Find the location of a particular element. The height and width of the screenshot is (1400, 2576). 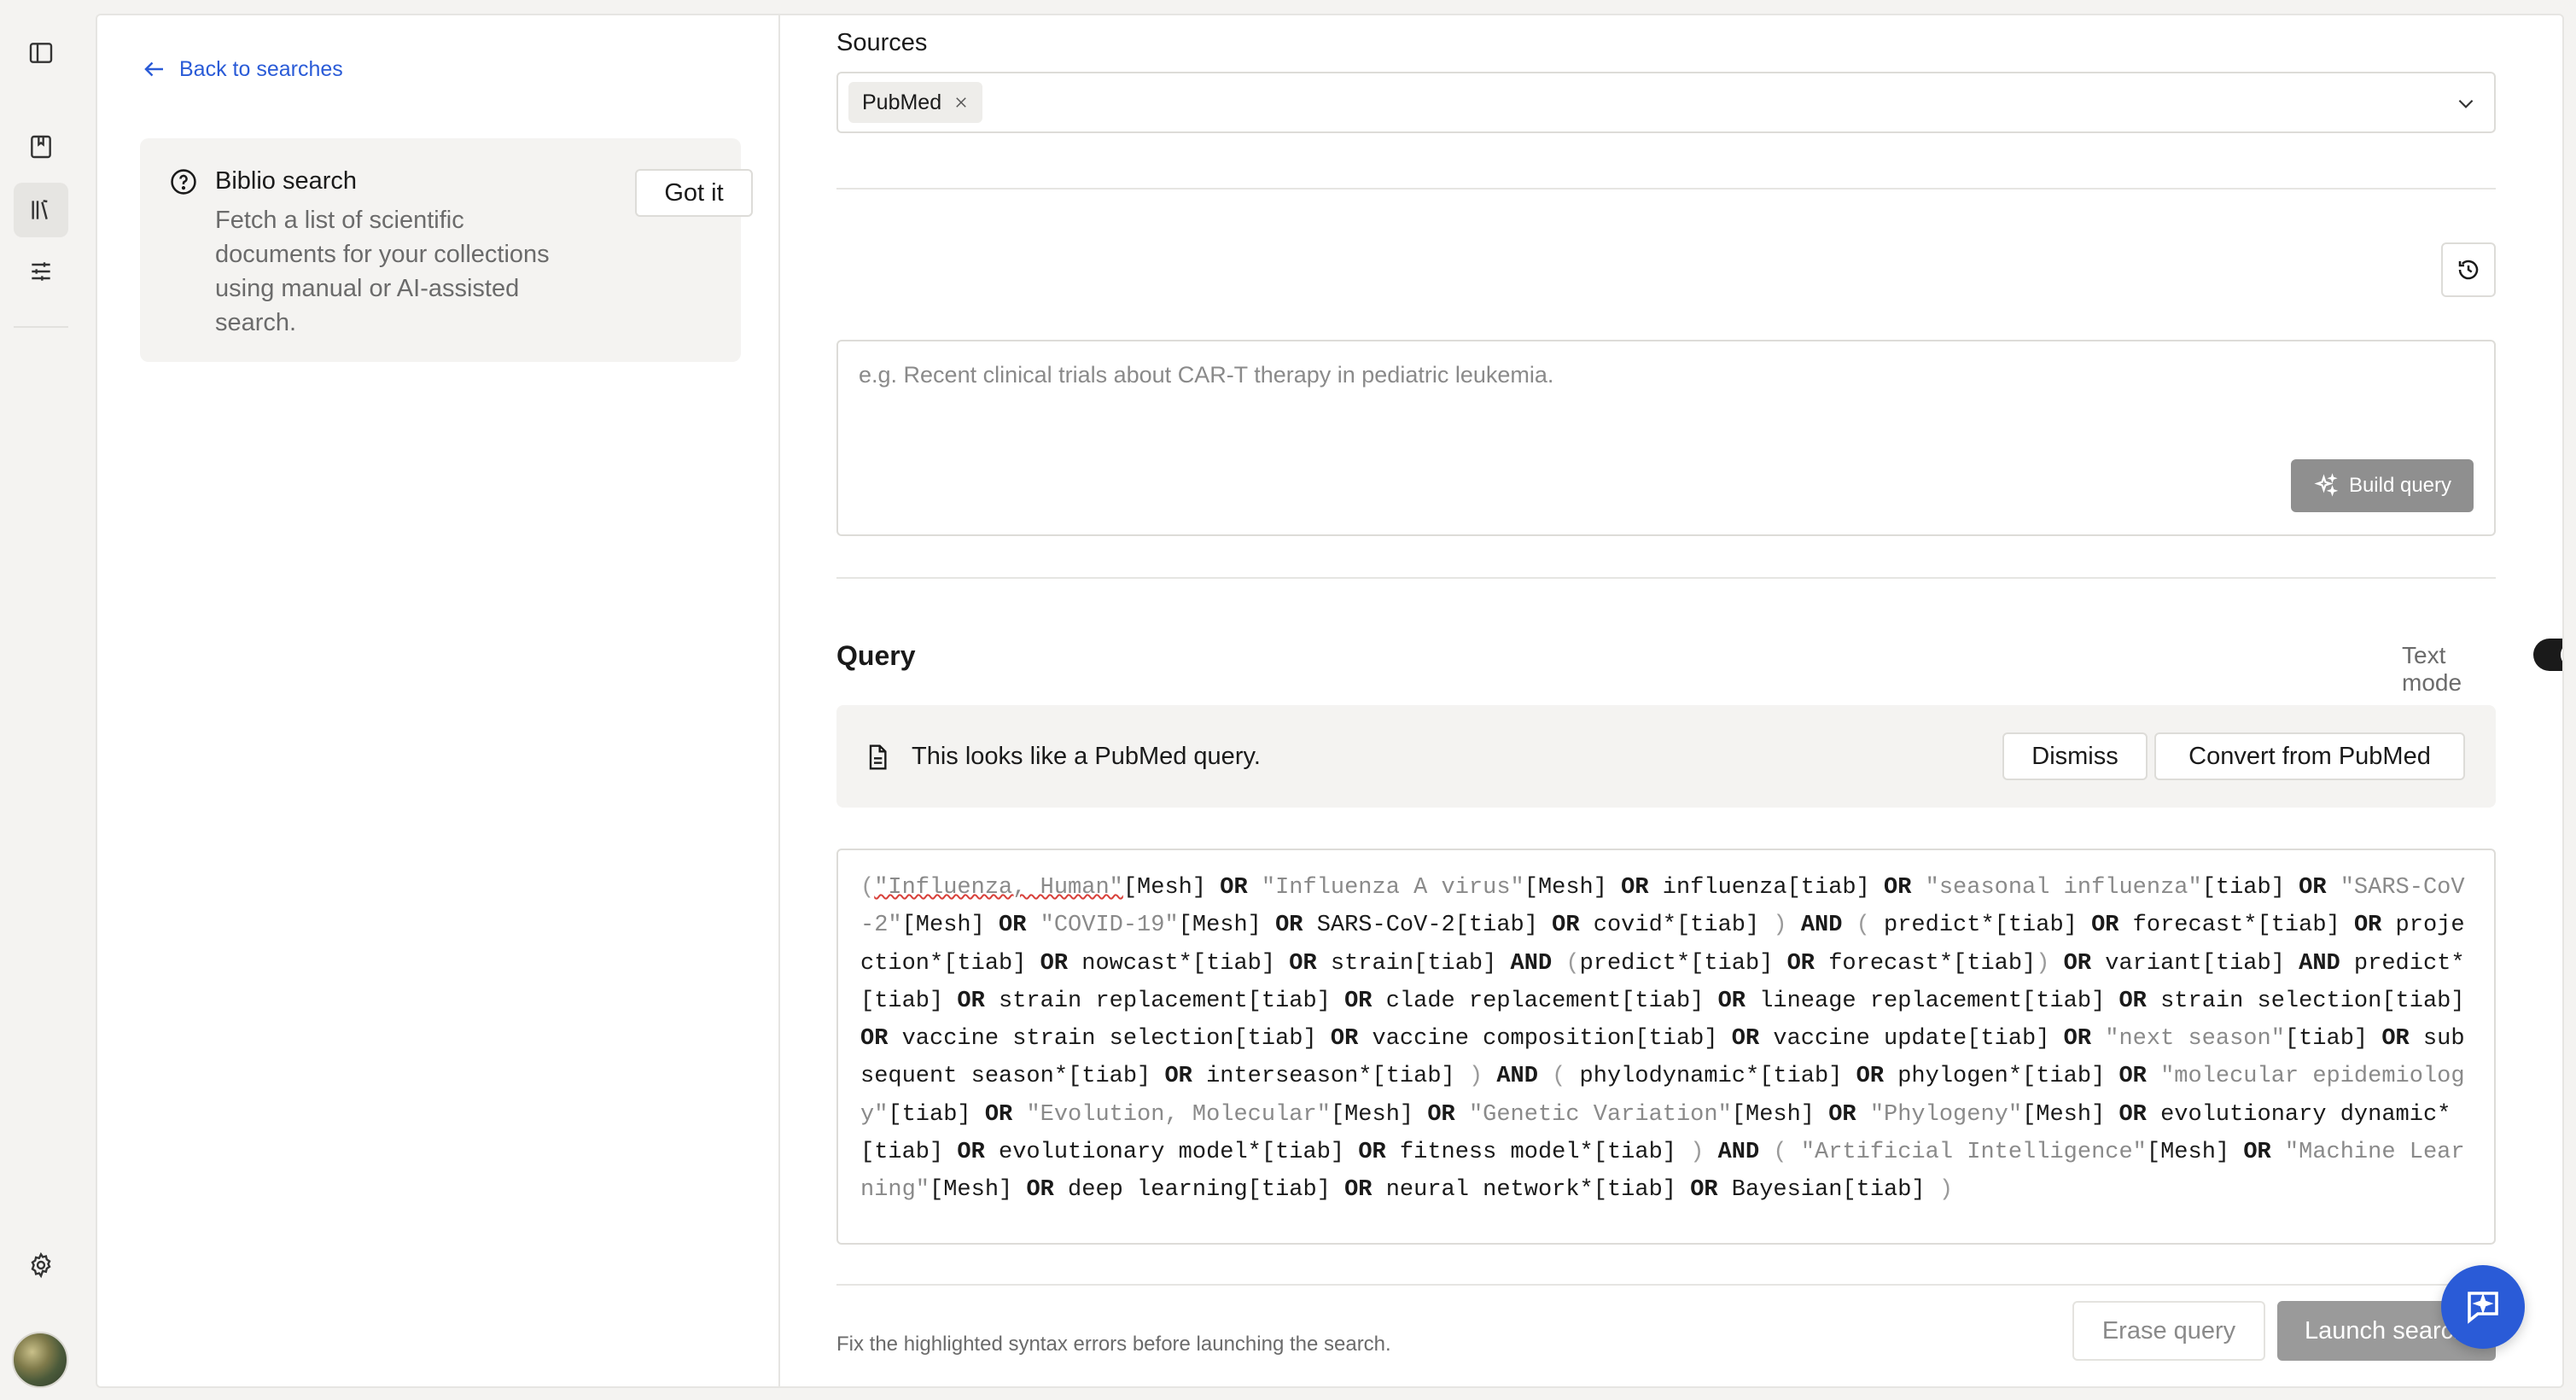

query-text: clade replacement[tiab] is located at coordinates (1545, 1001).